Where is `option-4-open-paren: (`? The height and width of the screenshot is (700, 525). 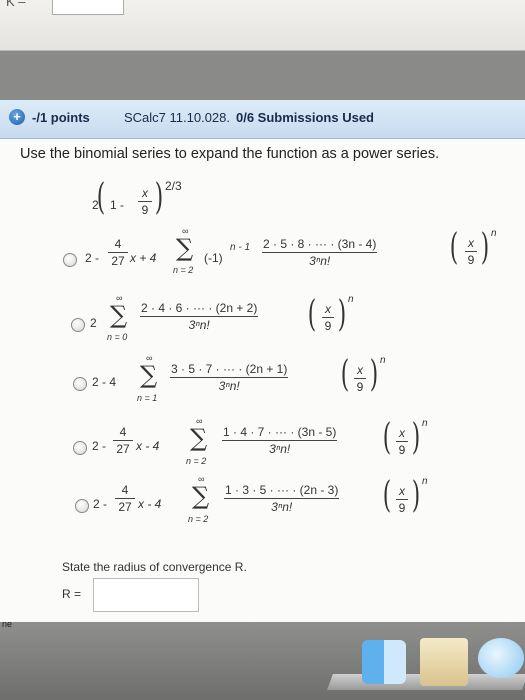
option-4-open-paren: ( is located at coordinates (387, 437).